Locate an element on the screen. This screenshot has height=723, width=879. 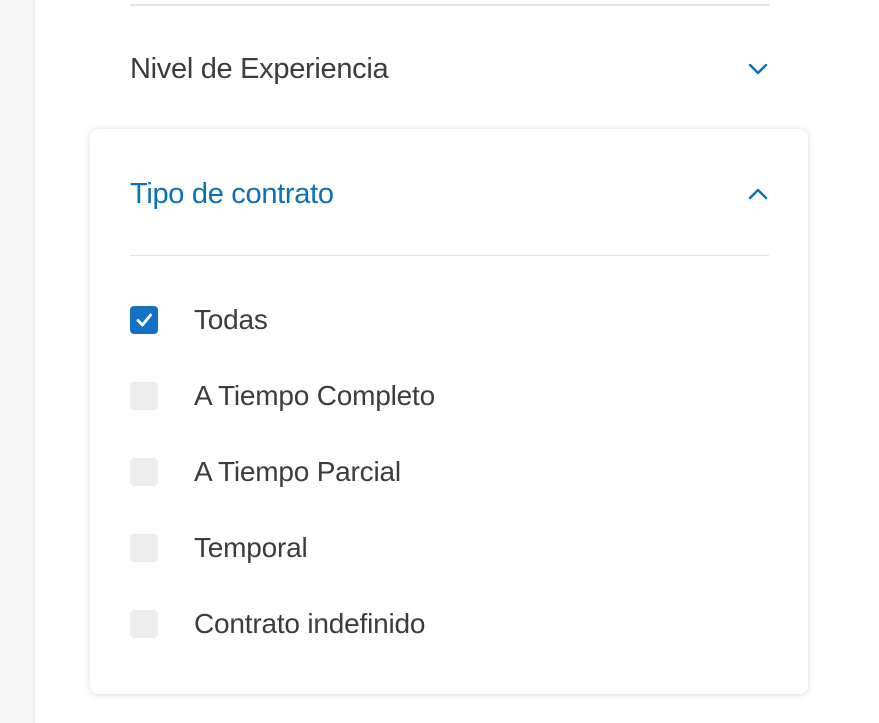
contract-option-temporal: Temporal is located at coordinates (219, 548).